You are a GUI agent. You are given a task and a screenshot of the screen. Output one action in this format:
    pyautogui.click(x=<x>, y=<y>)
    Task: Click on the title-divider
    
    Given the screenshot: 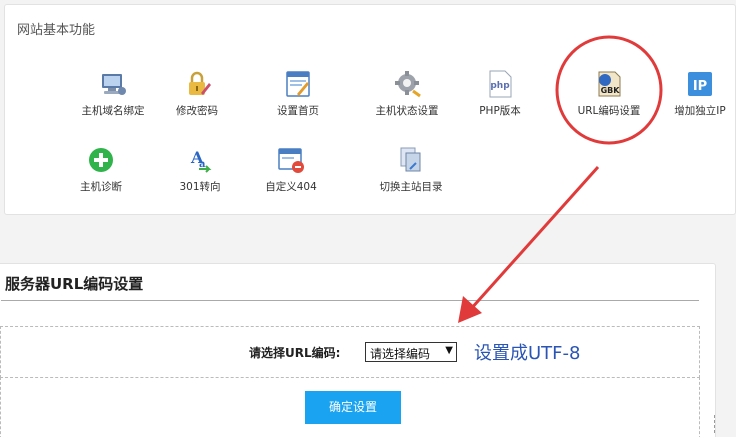 What is the action you would take?
    pyautogui.click(x=350, y=300)
    